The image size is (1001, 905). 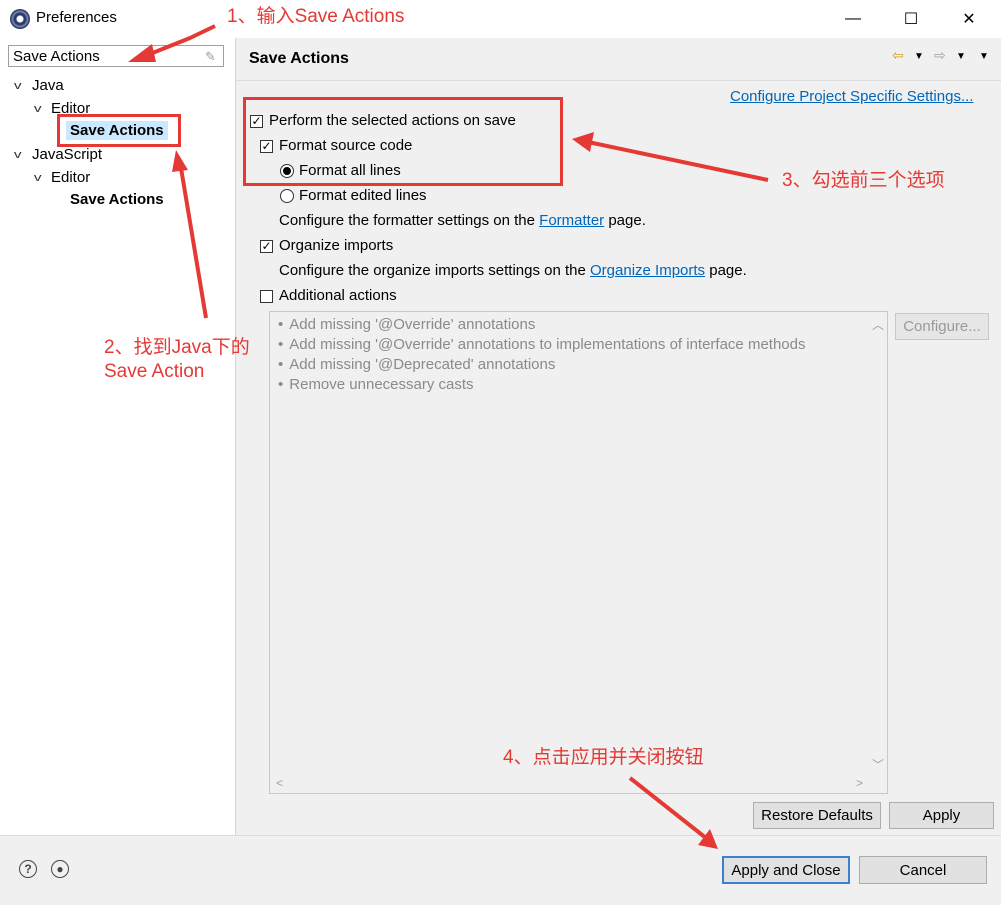 I want to click on horizontal-scrollbar: < >, so click(x=569, y=784).